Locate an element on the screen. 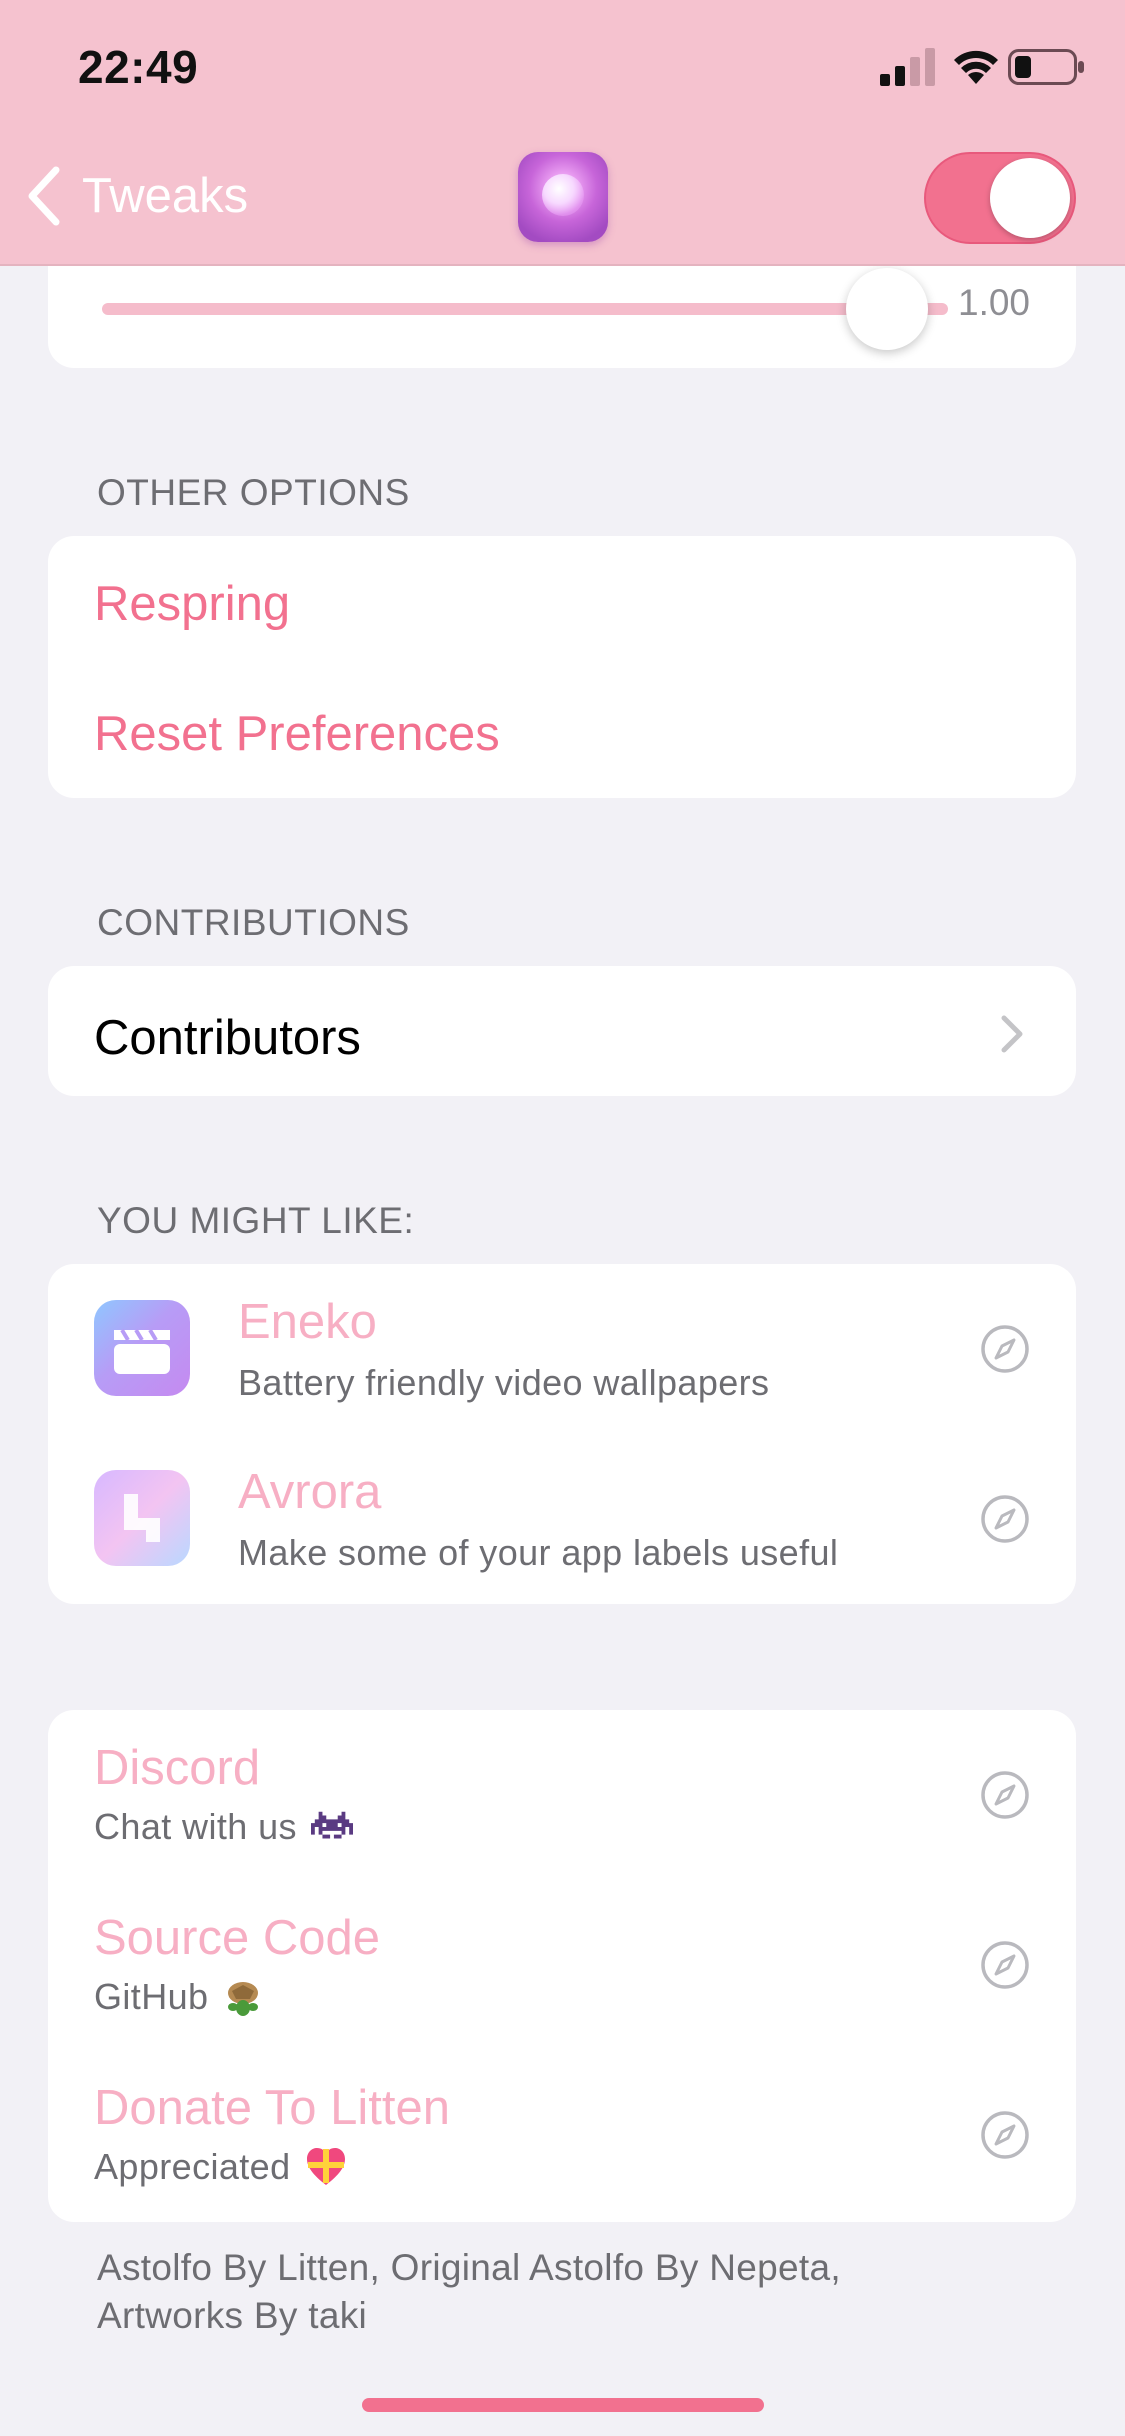 This screenshot has width=1125, height=2436. link-subtitle: GitHub is located at coordinates (151, 1996).